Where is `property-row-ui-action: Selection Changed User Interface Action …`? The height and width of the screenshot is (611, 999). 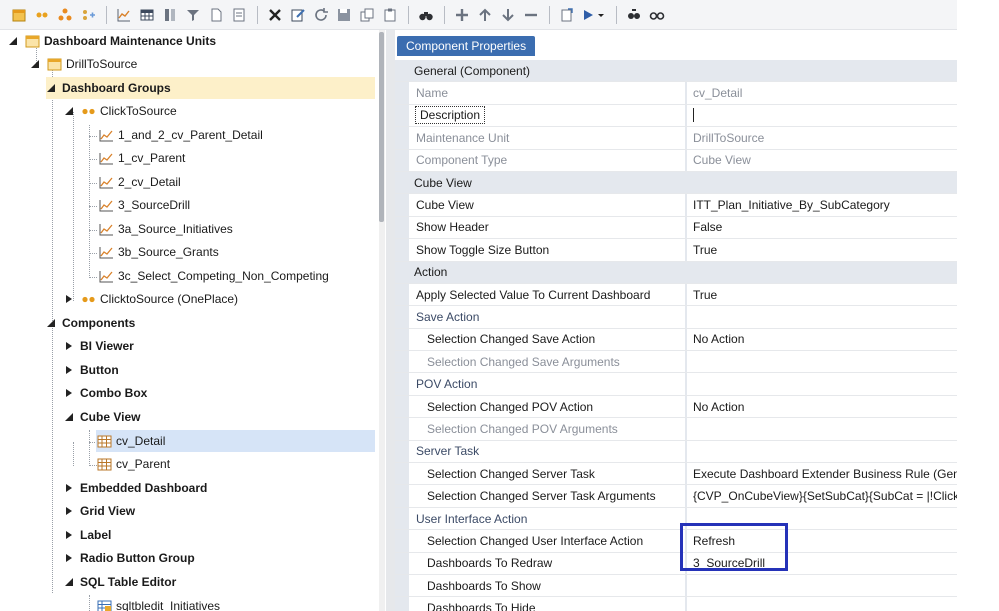 property-row-ui-action: Selection Changed User Interface Action … is located at coordinates (676, 541).